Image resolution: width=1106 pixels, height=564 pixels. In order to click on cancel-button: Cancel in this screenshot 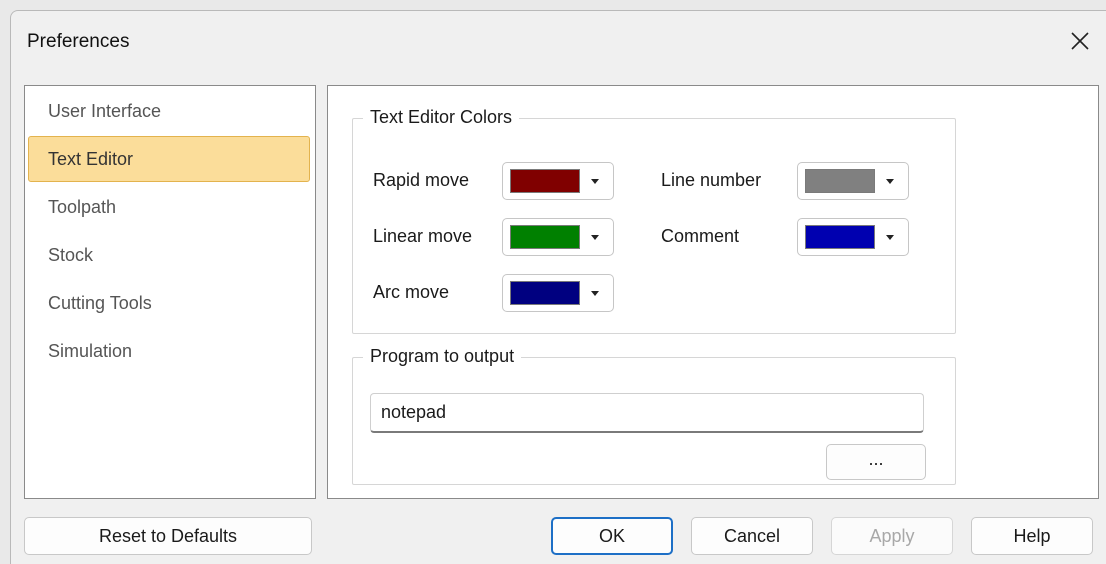, I will do `click(752, 536)`.